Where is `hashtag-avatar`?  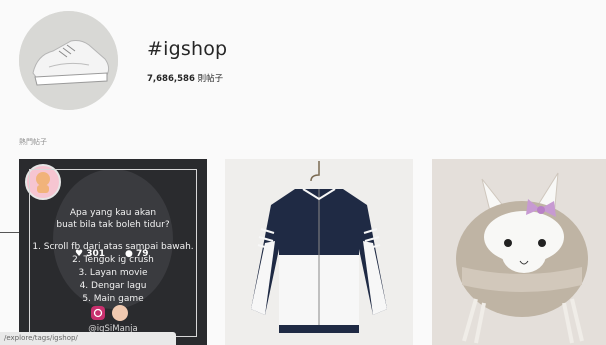
hashtag-avatar is located at coordinates (68, 60).